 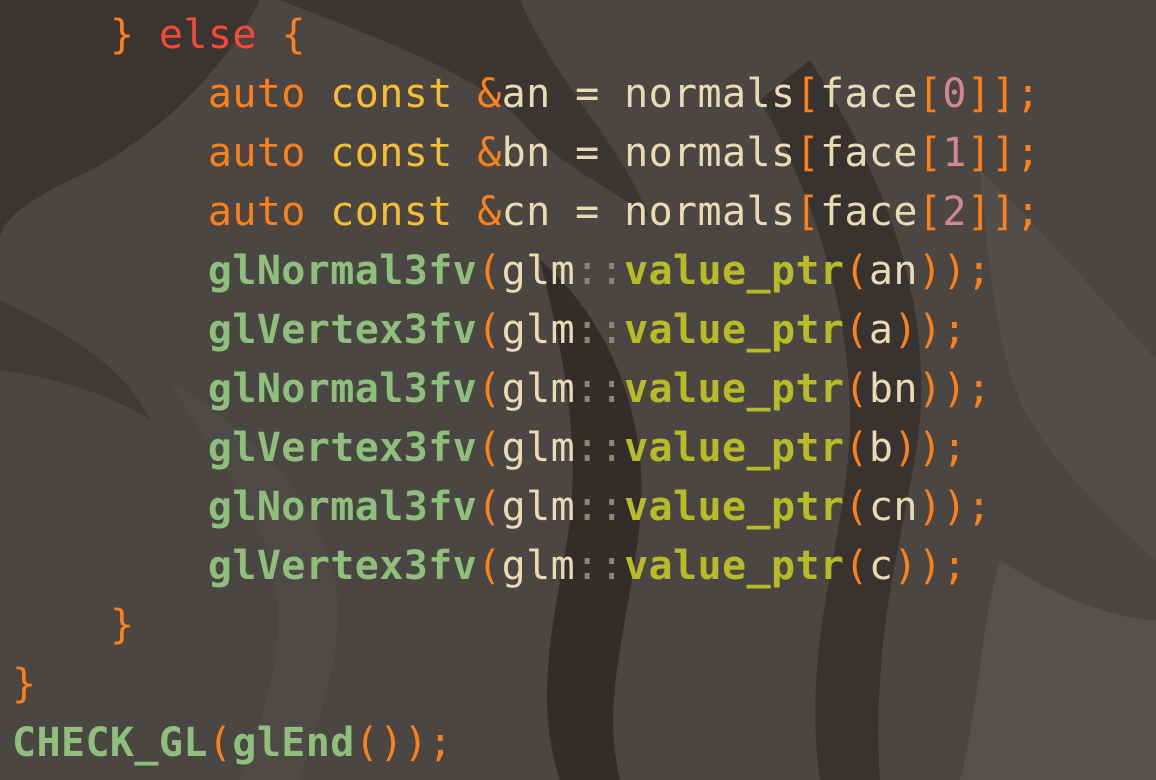 I want to click on code-token: an, so click(x=526, y=94).